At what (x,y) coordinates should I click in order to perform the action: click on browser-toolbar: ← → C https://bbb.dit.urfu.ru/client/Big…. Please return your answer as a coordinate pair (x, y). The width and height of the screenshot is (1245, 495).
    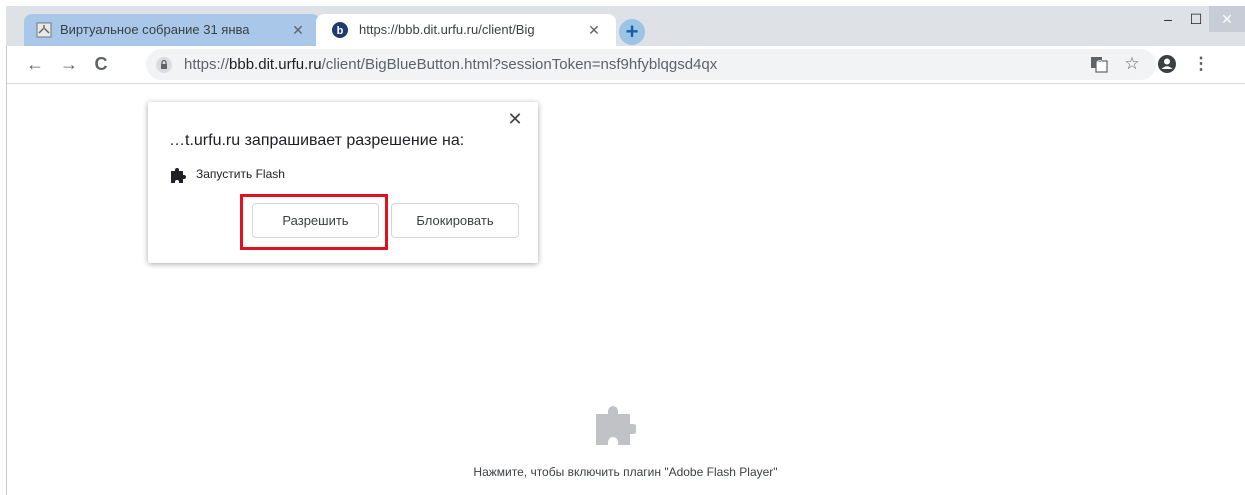
    Looking at the image, I should click on (625, 65).